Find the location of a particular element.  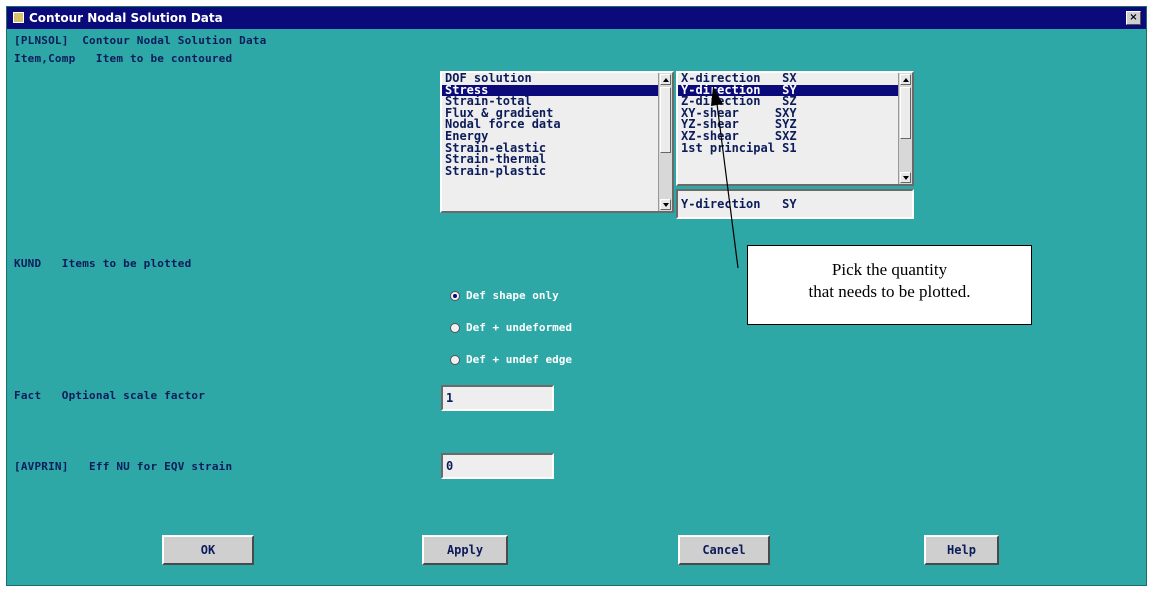

annotation-line-1: Pick the quantity is located at coordinates (889, 269).